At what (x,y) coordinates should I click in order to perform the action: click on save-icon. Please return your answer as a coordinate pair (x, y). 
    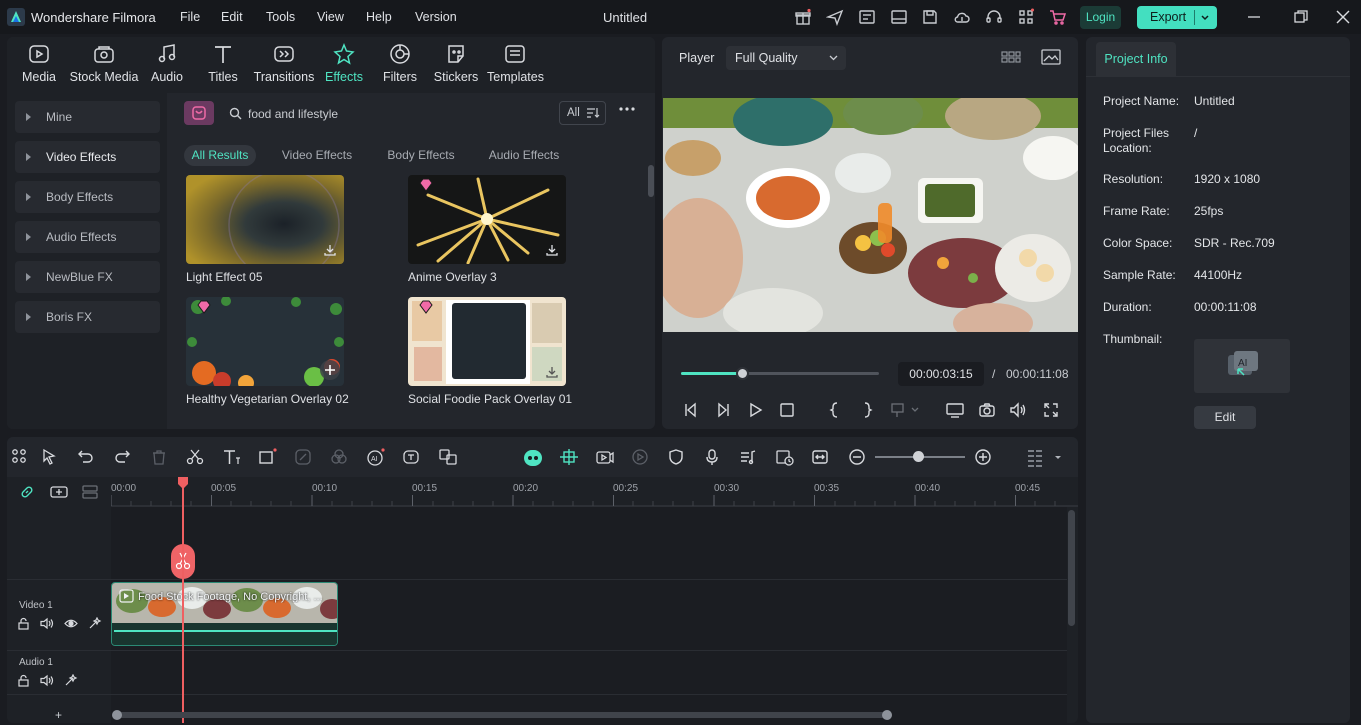
    Looking at the image, I should click on (930, 17).